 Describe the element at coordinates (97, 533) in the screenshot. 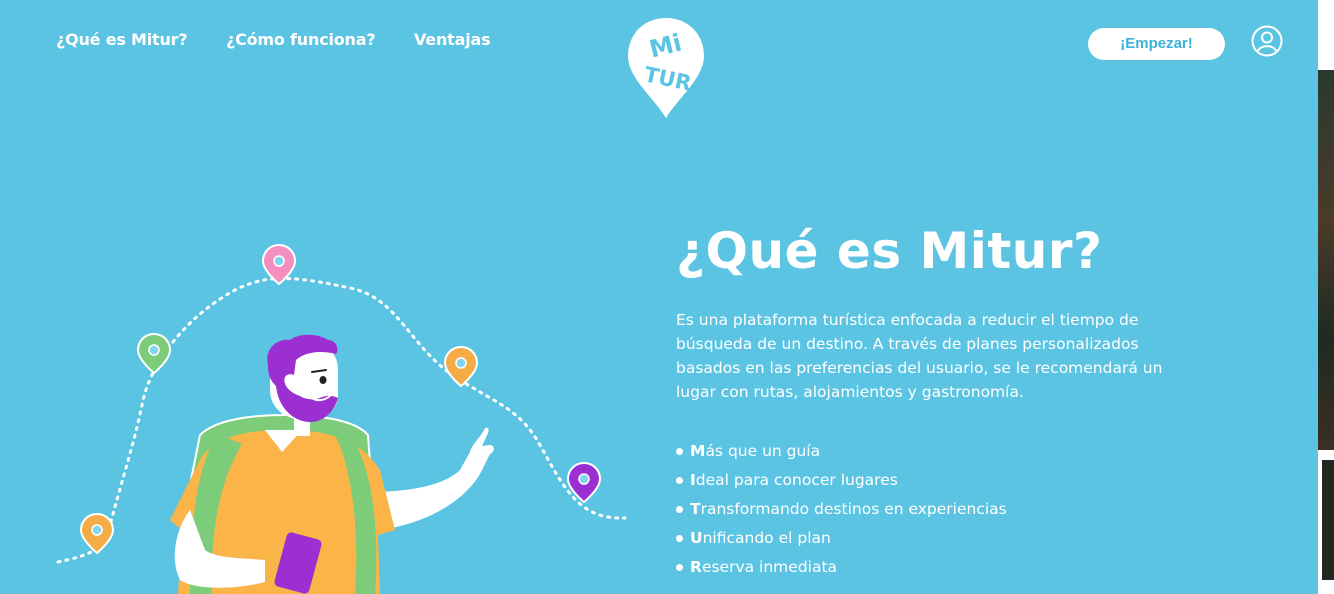

I see `map-pin-orange-low-icon` at that location.